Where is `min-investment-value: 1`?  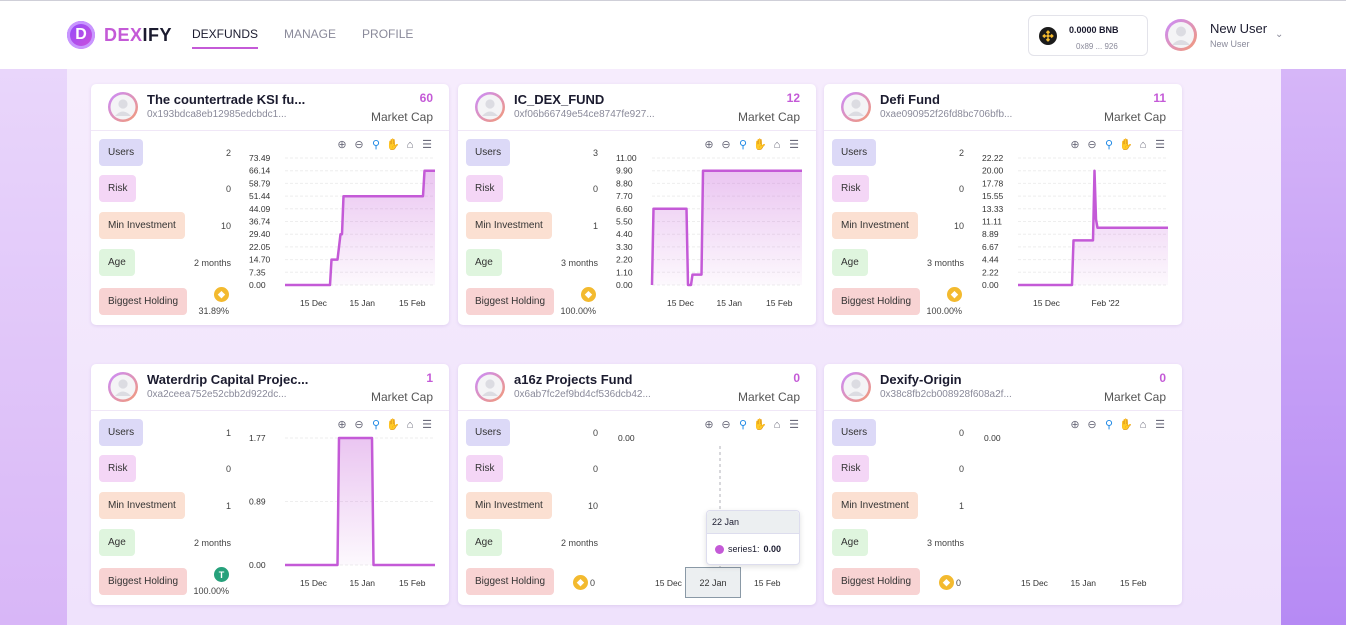
min-investment-value: 1 is located at coordinates (595, 226).